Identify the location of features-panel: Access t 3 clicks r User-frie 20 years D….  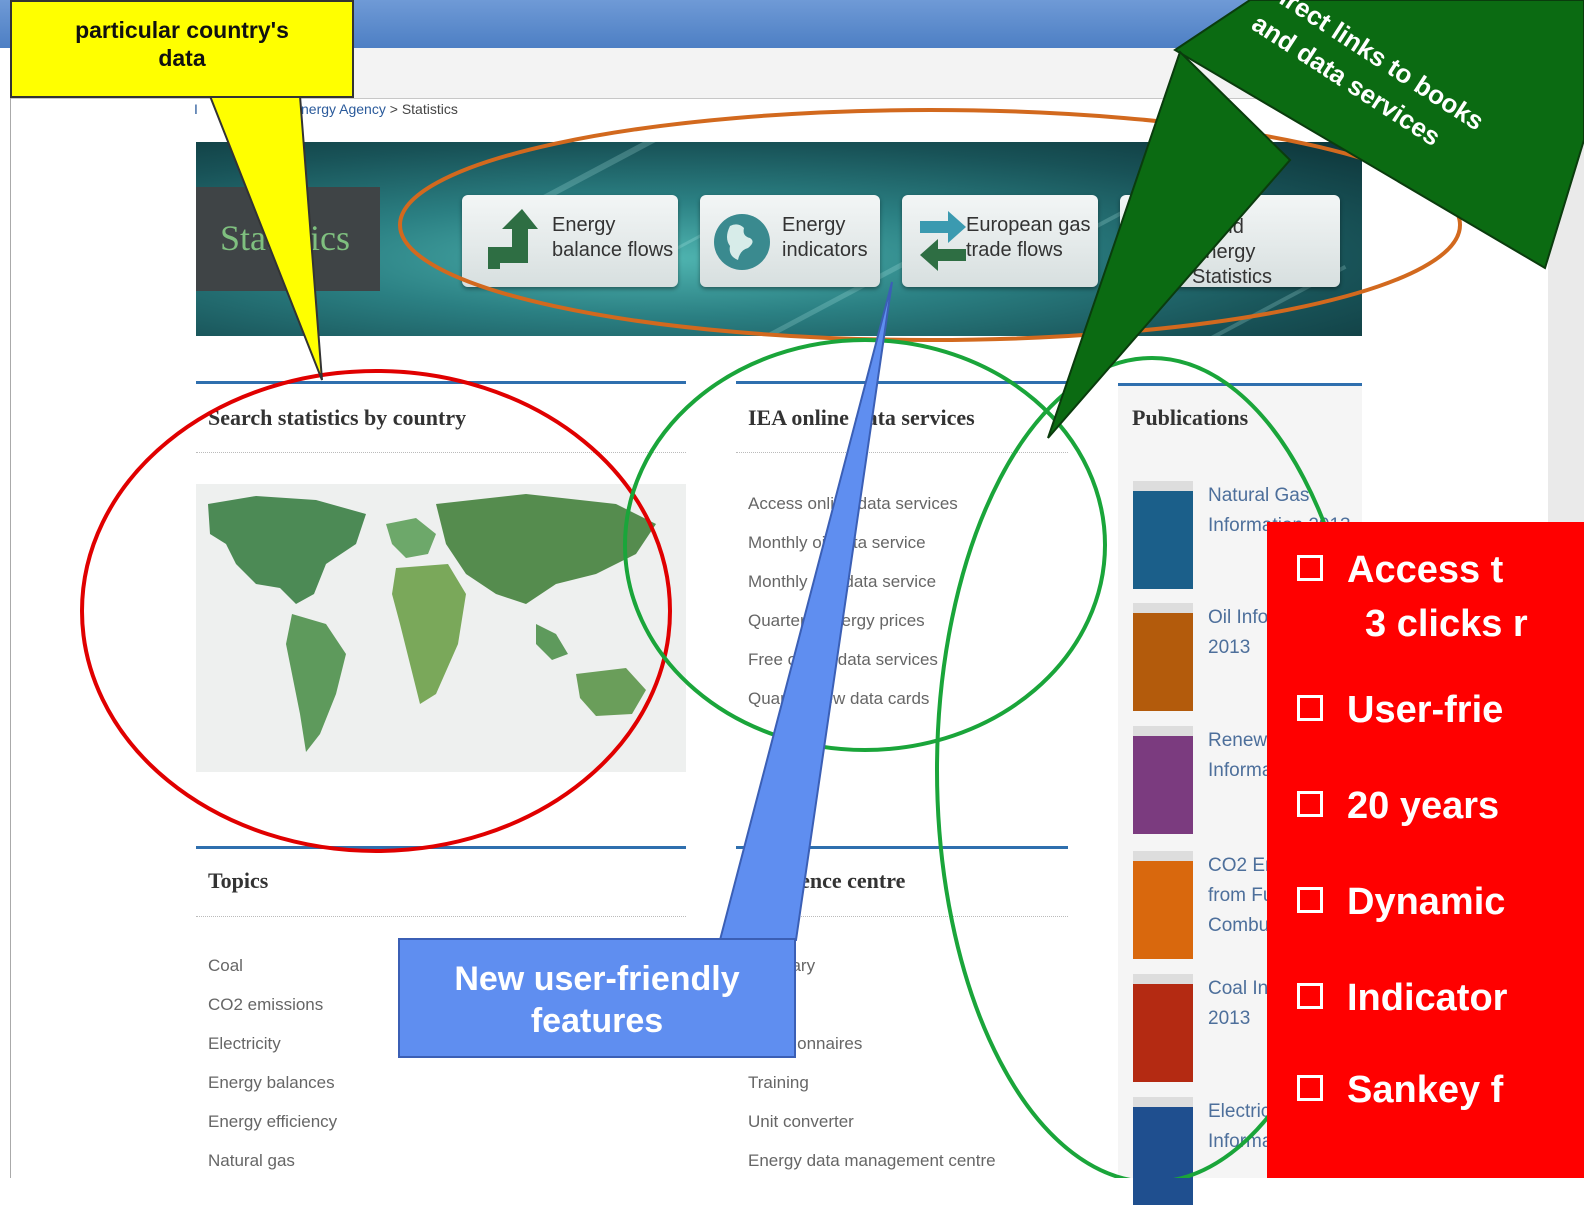
(1425, 850).